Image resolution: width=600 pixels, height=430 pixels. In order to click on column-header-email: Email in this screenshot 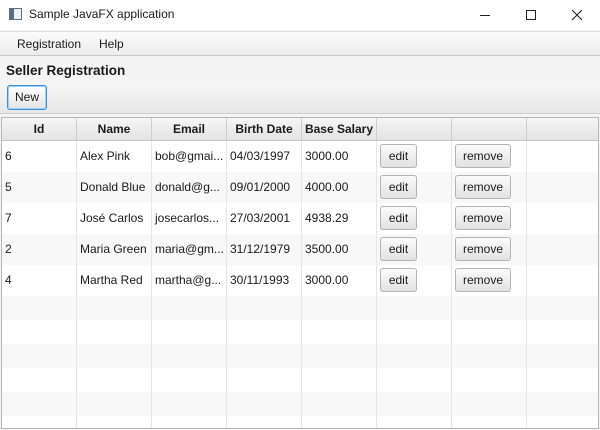, I will do `click(189, 129)`.